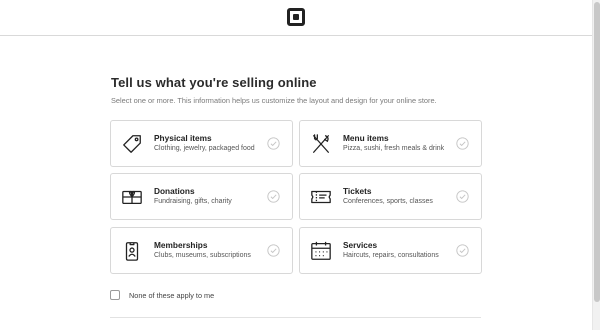  What do you see at coordinates (132, 197) in the screenshot?
I see `gift-icon` at bounding box center [132, 197].